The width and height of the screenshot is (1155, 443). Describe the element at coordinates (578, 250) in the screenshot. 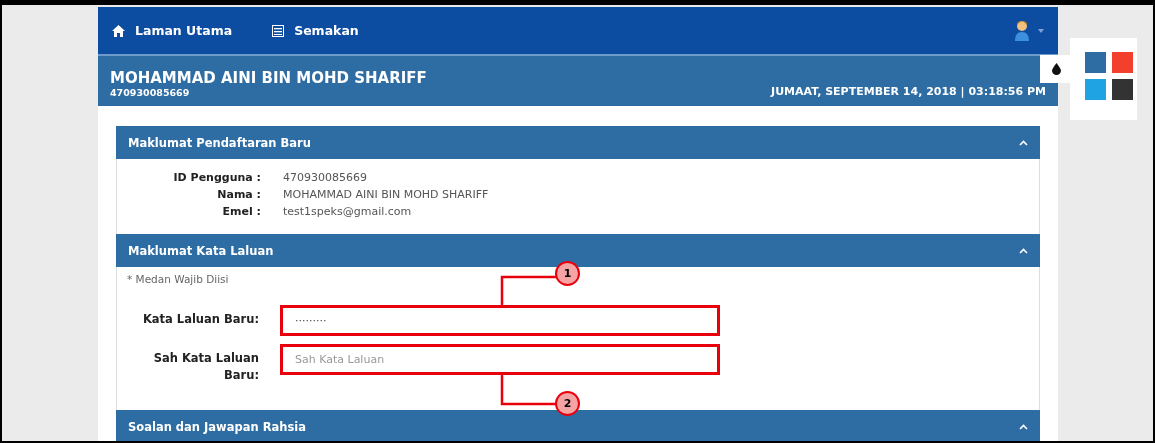

I see `section-header: Maklumat Kata Laluan` at that location.